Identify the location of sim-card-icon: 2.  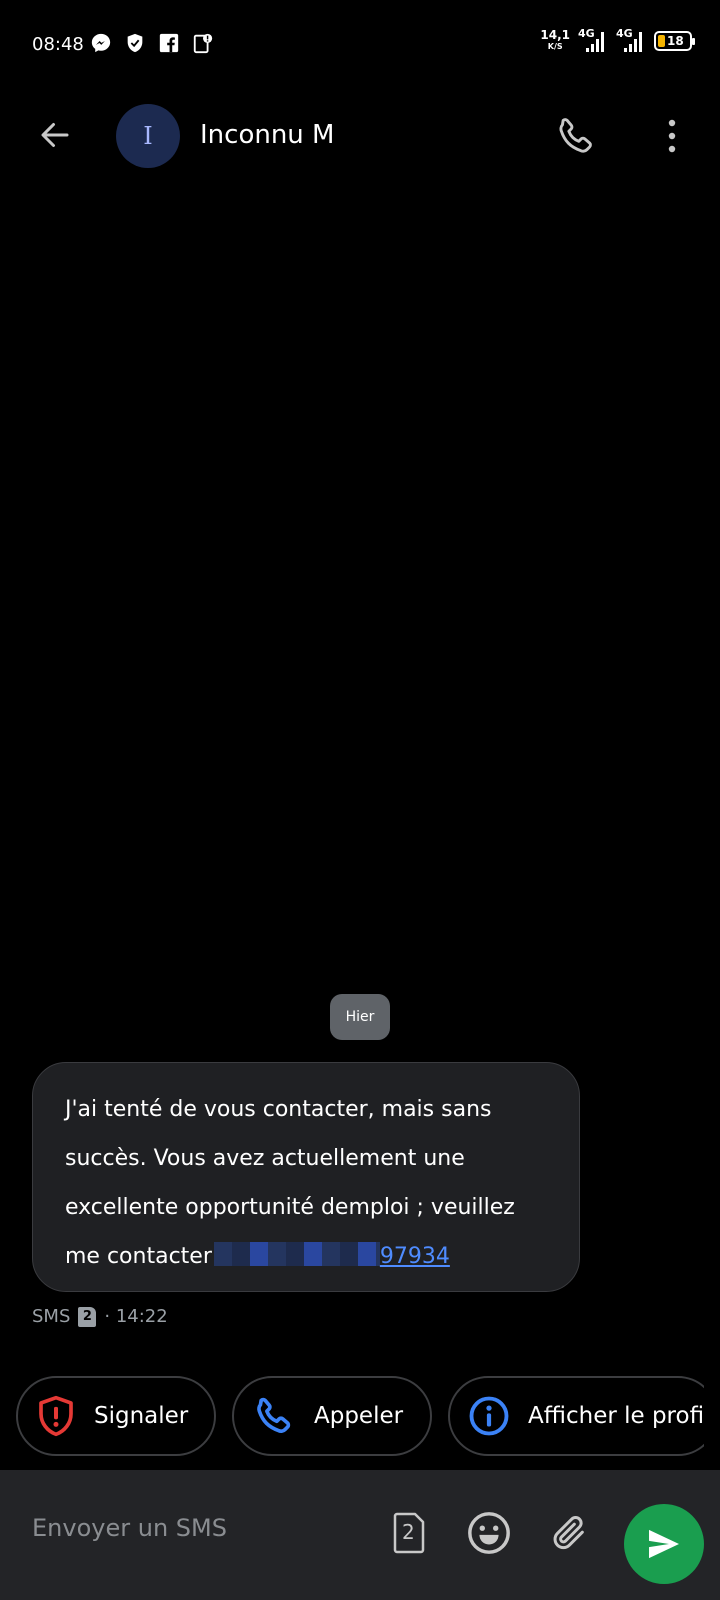
(87, 1316).